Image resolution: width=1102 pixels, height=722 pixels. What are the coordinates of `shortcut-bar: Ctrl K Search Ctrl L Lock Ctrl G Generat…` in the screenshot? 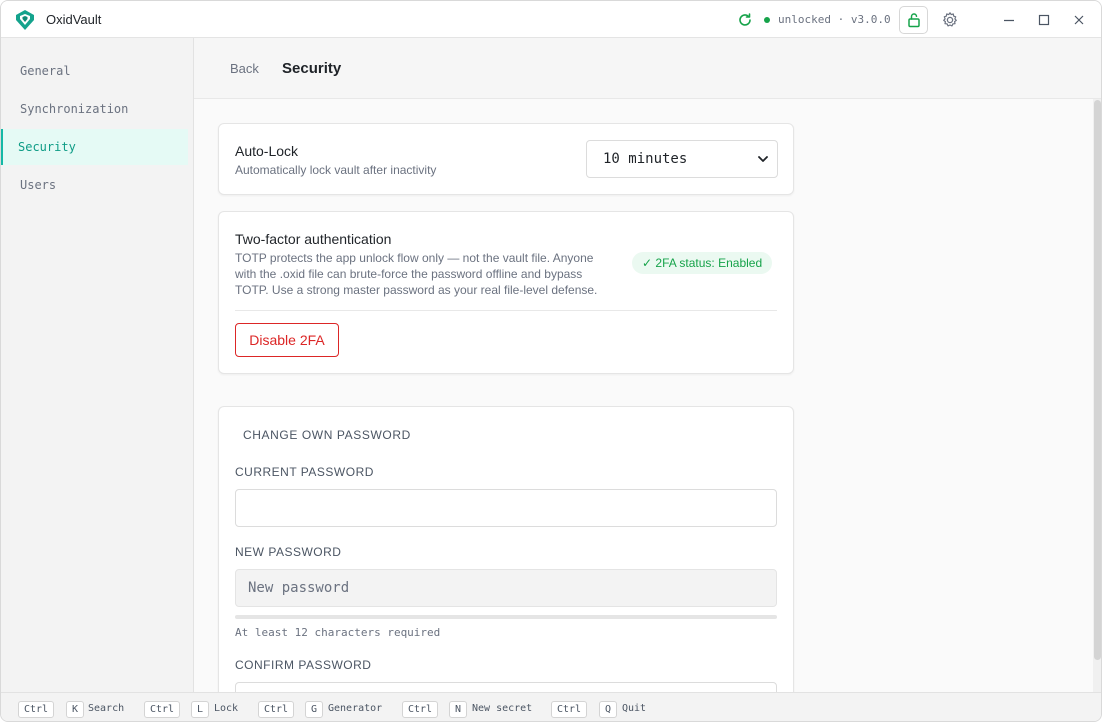 It's located at (551, 706).